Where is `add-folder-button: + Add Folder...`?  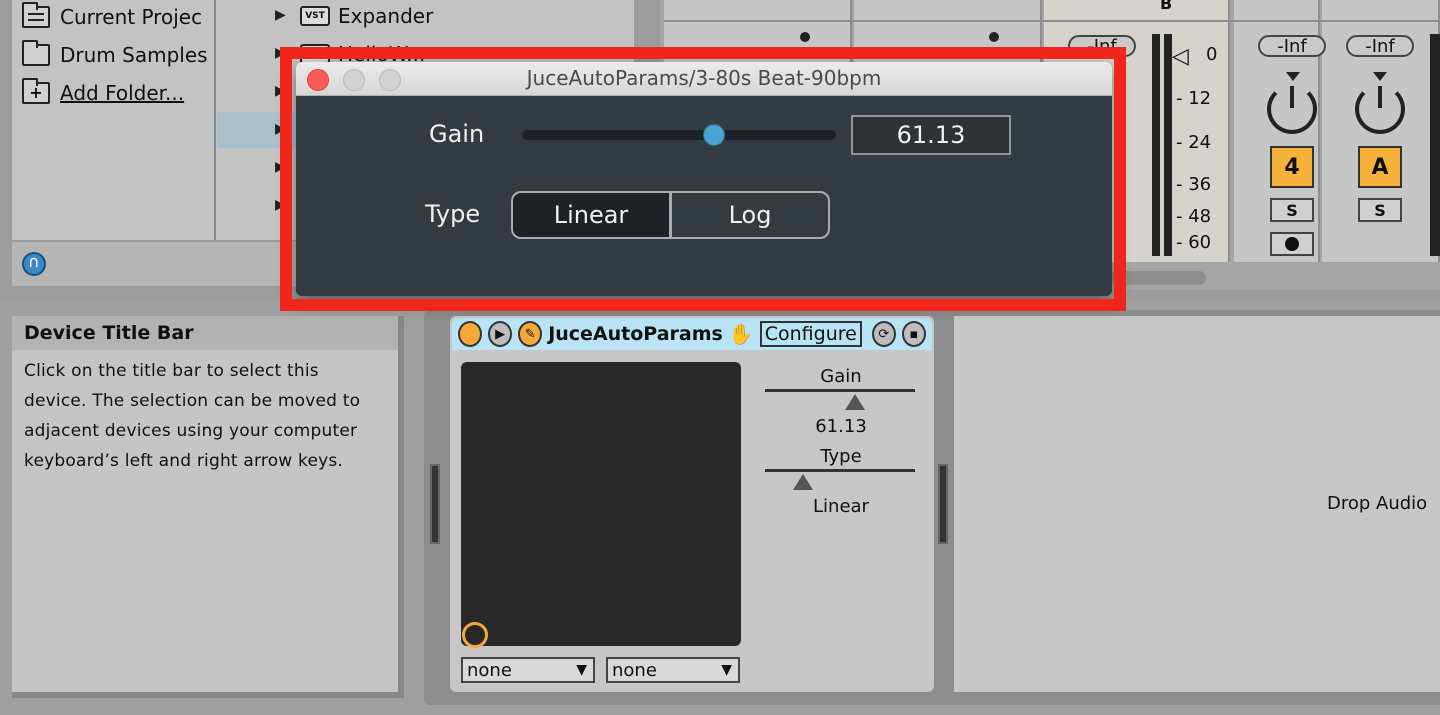
add-folder-button: + Add Folder... is located at coordinates (103, 93).